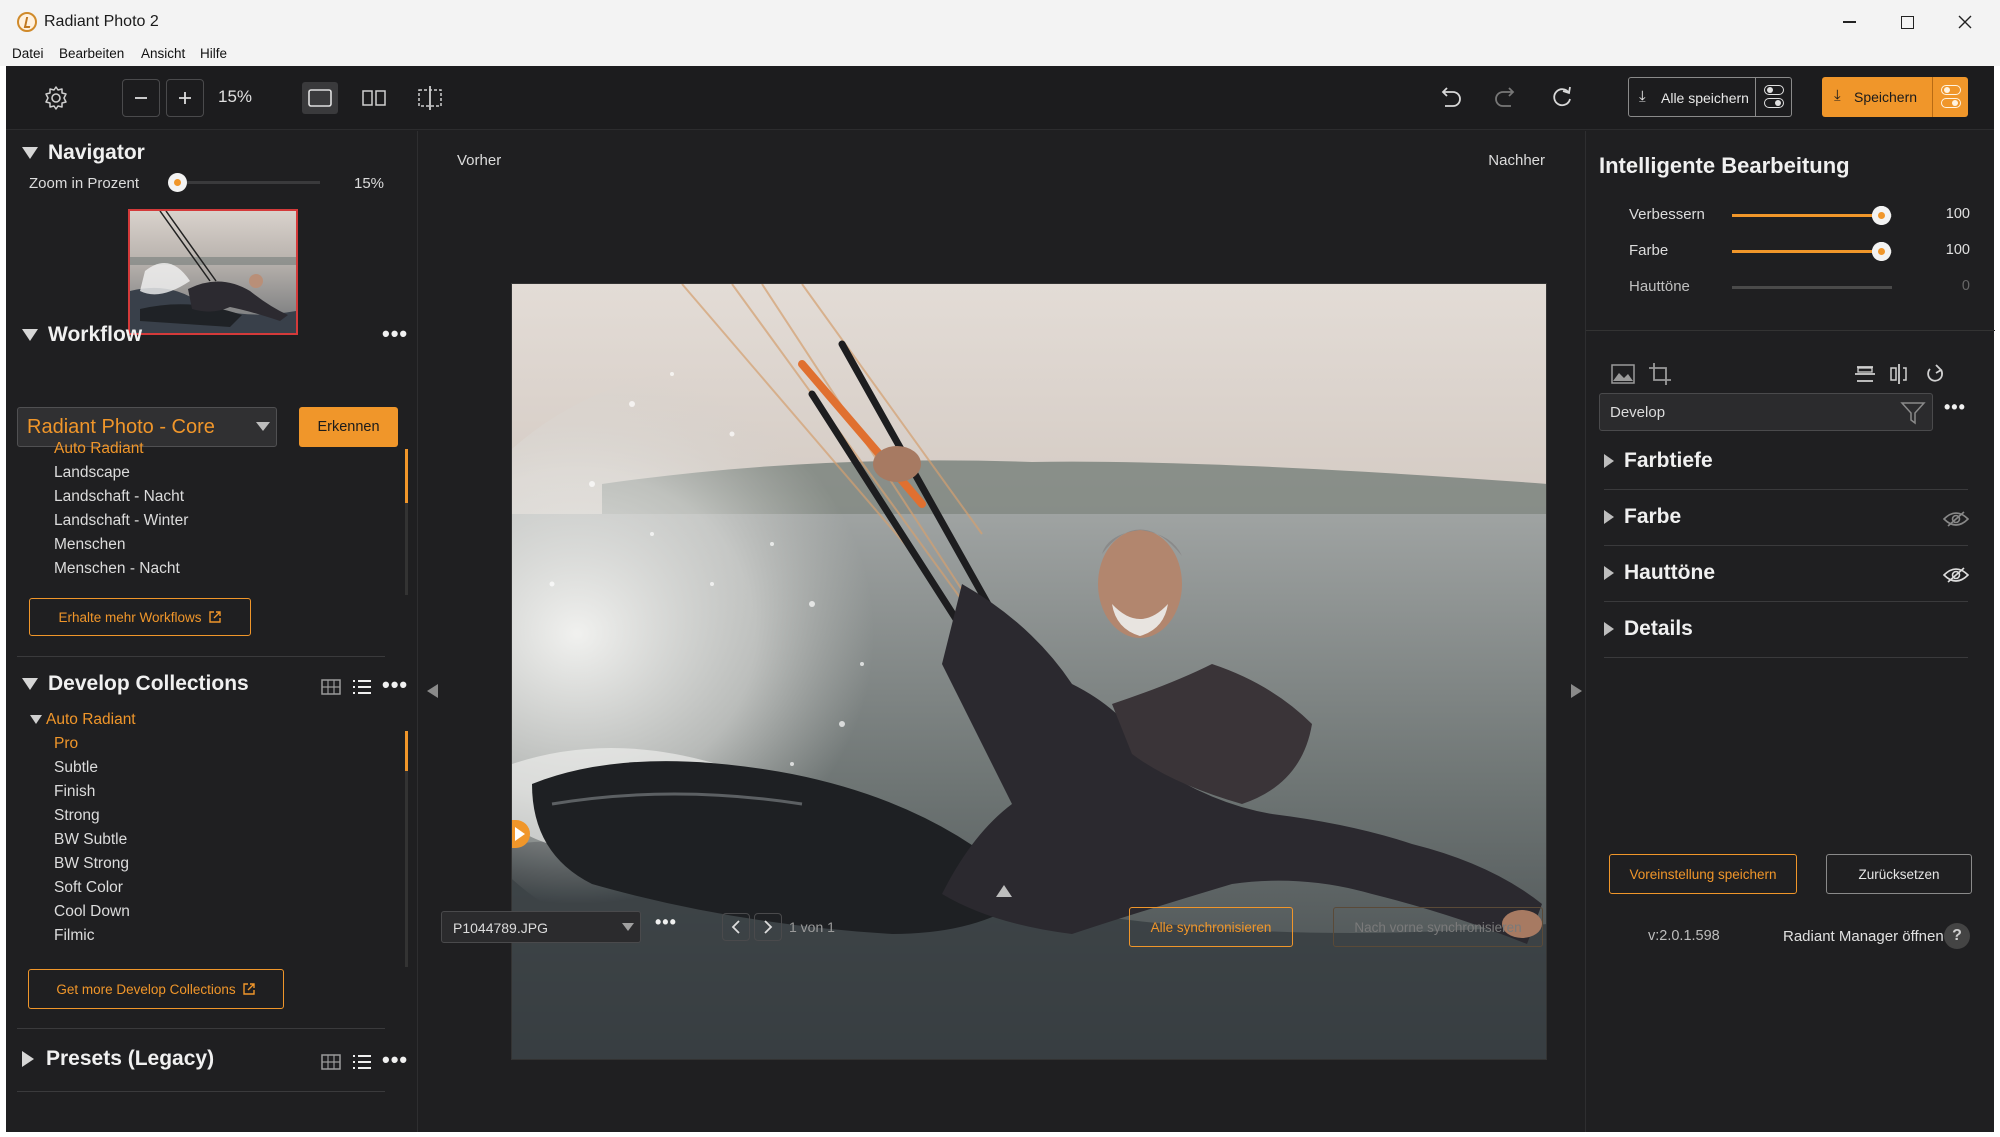  What do you see at coordinates (118, 1059) in the screenshot?
I see `presets-header: Presets (Legacy)` at bounding box center [118, 1059].